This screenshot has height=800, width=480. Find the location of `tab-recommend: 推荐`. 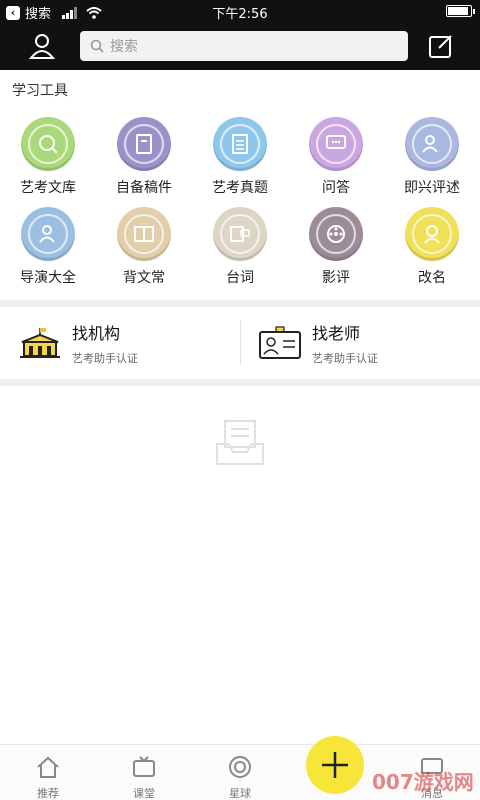

tab-recommend: 推荐 is located at coordinates (48, 777).